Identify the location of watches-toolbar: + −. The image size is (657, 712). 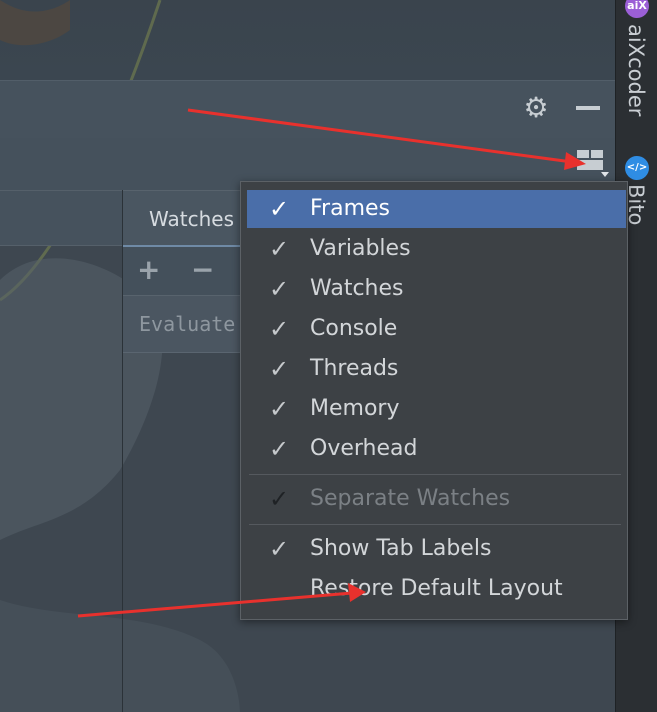
(182, 271).